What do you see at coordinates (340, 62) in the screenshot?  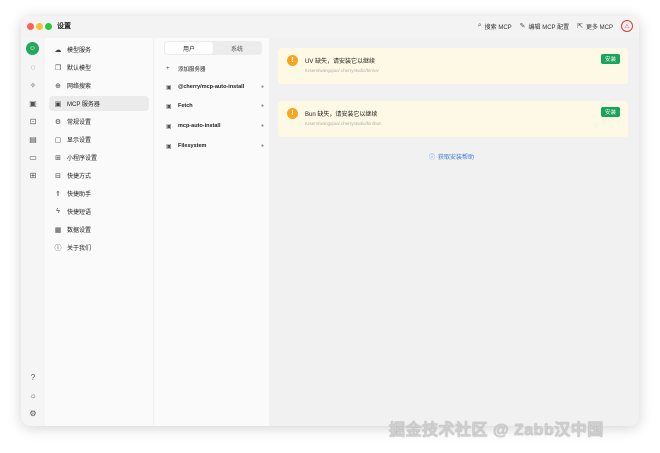 I see `card-title: UV 缺失，请安装它以继续` at bounding box center [340, 62].